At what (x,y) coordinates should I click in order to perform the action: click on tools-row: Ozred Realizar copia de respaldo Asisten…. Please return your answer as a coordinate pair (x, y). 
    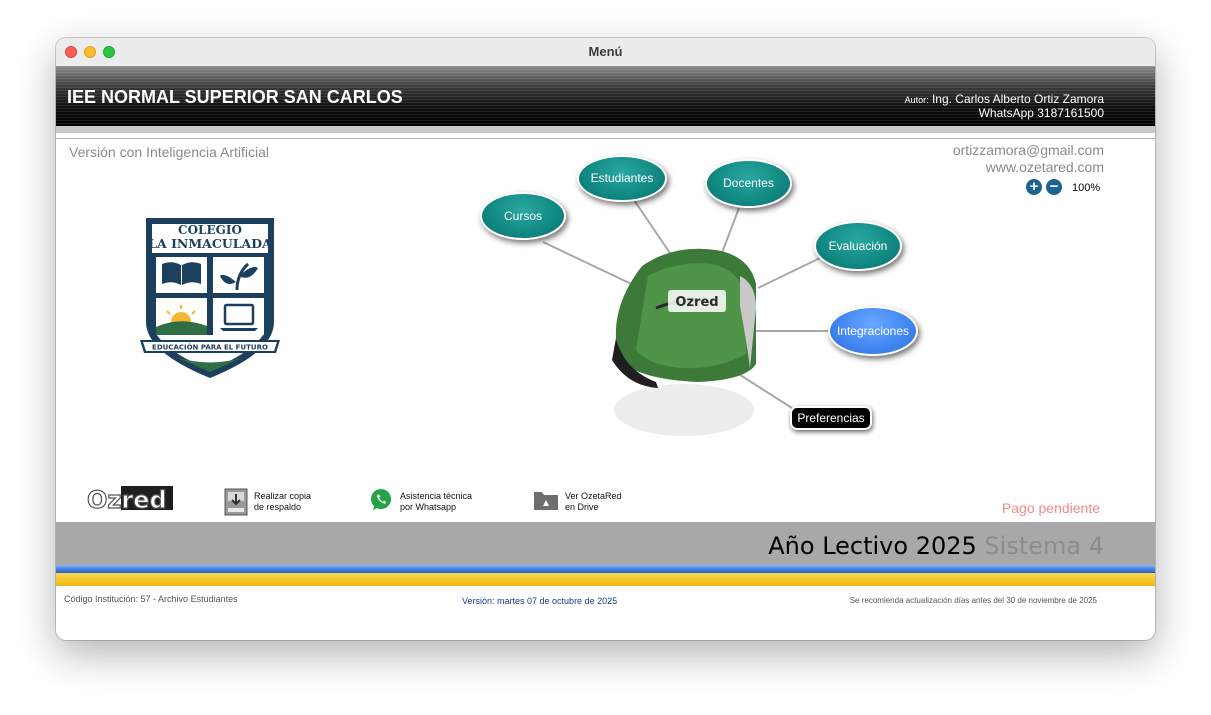
    Looking at the image, I should click on (605, 503).